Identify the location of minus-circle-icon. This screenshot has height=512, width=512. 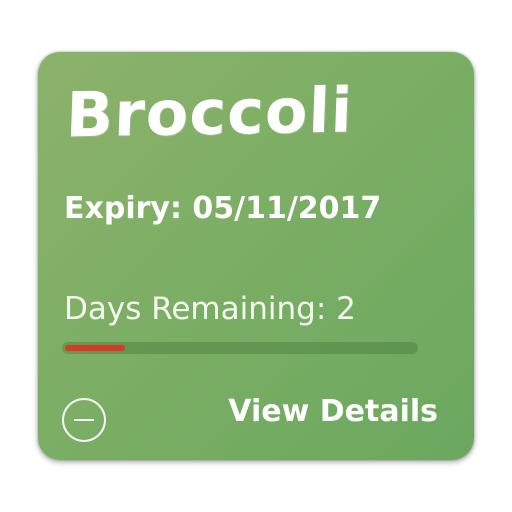
(84, 420).